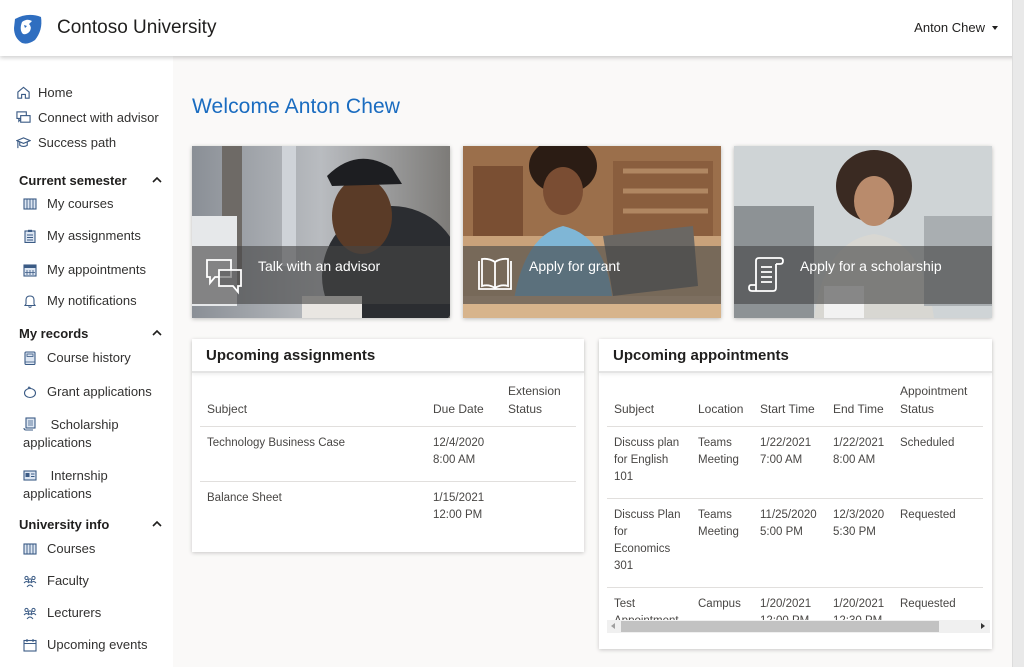  What do you see at coordinates (722, 404) in the screenshot?
I see `column-header: Location` at bounding box center [722, 404].